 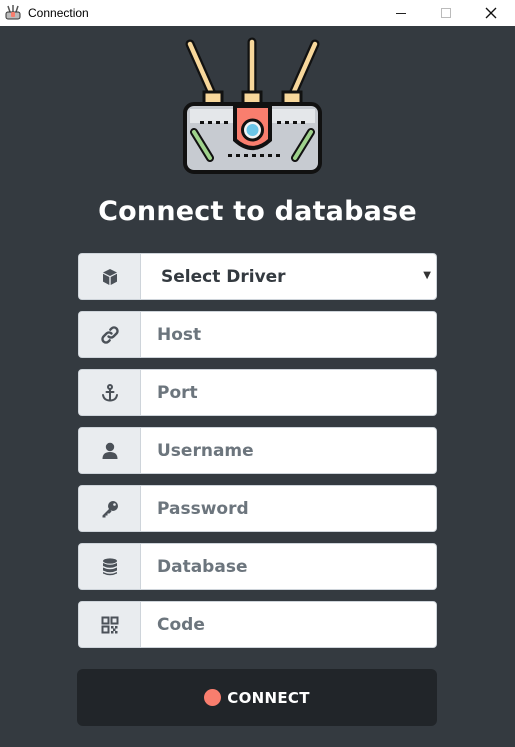 I want to click on code-prefix, so click(x=110, y=624).